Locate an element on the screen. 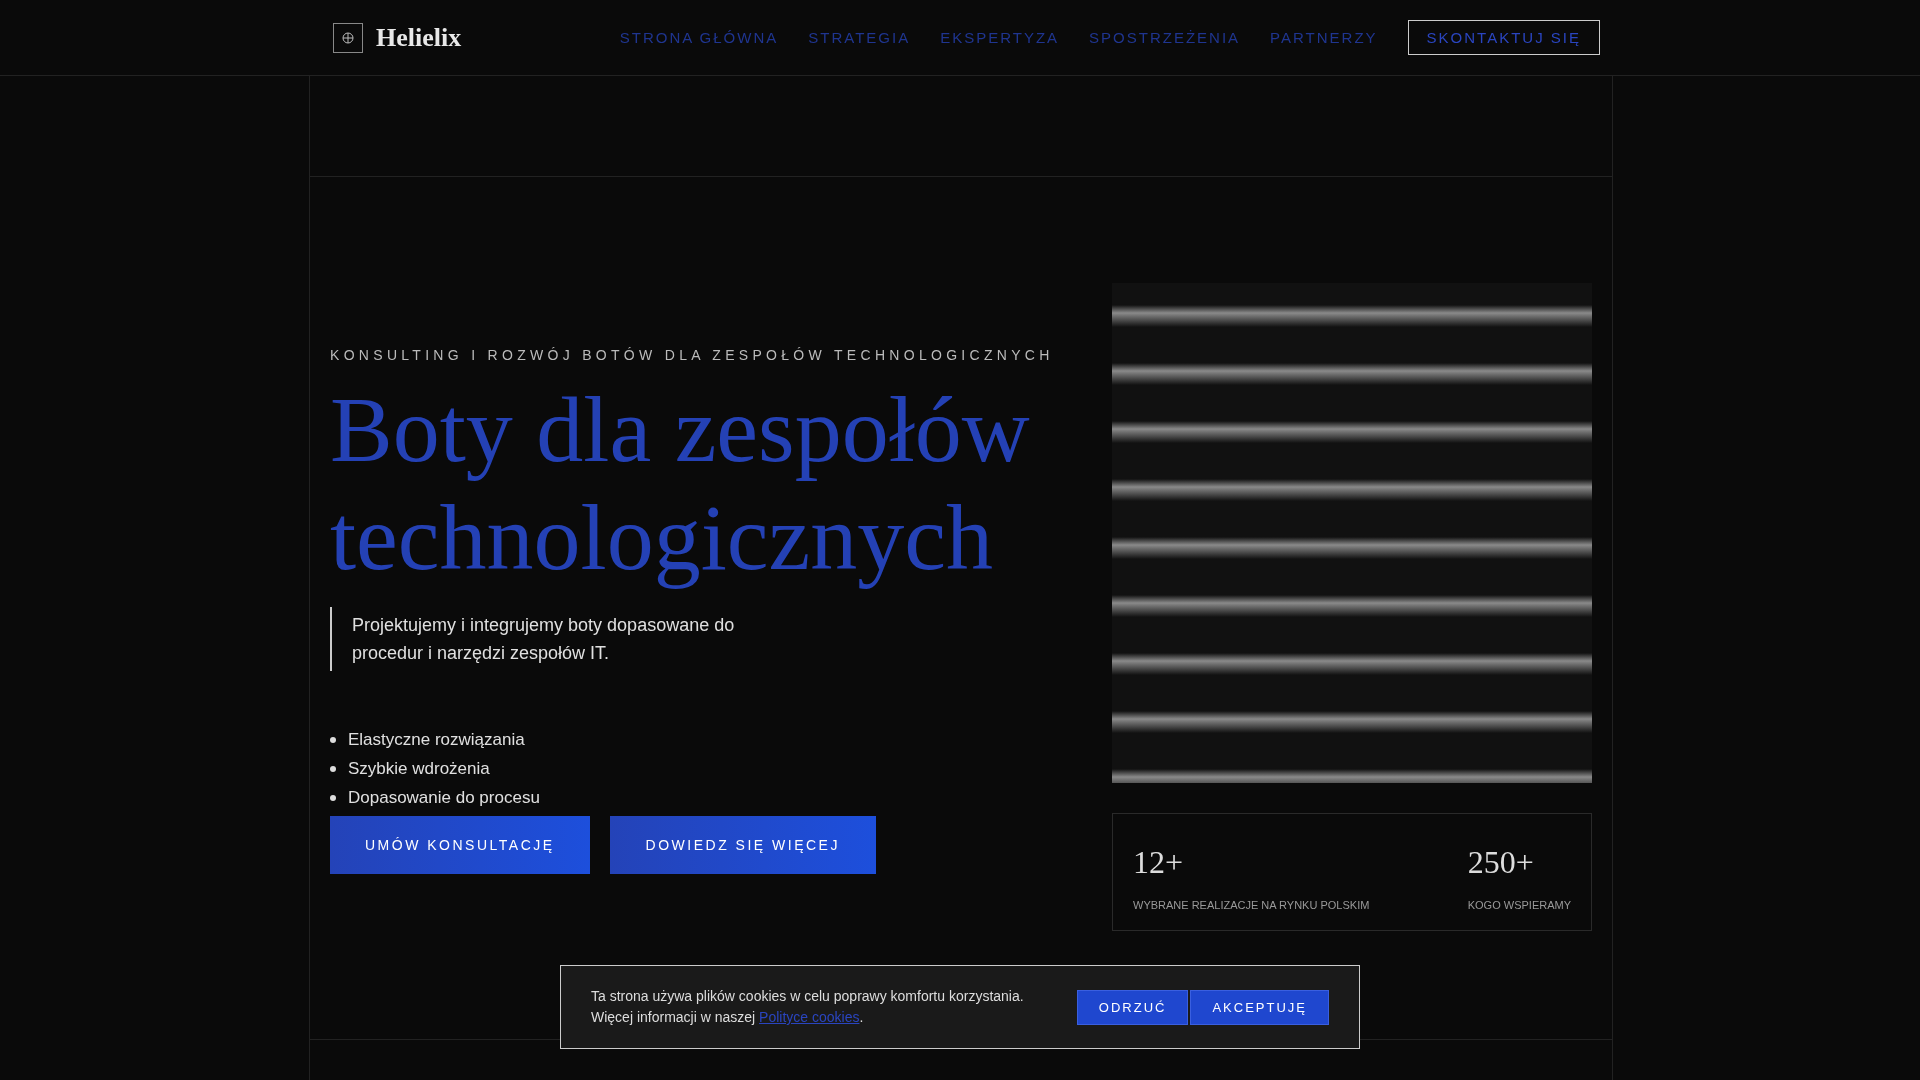  nav-link: SPOSTRZEŻENIA is located at coordinates (1165, 37).